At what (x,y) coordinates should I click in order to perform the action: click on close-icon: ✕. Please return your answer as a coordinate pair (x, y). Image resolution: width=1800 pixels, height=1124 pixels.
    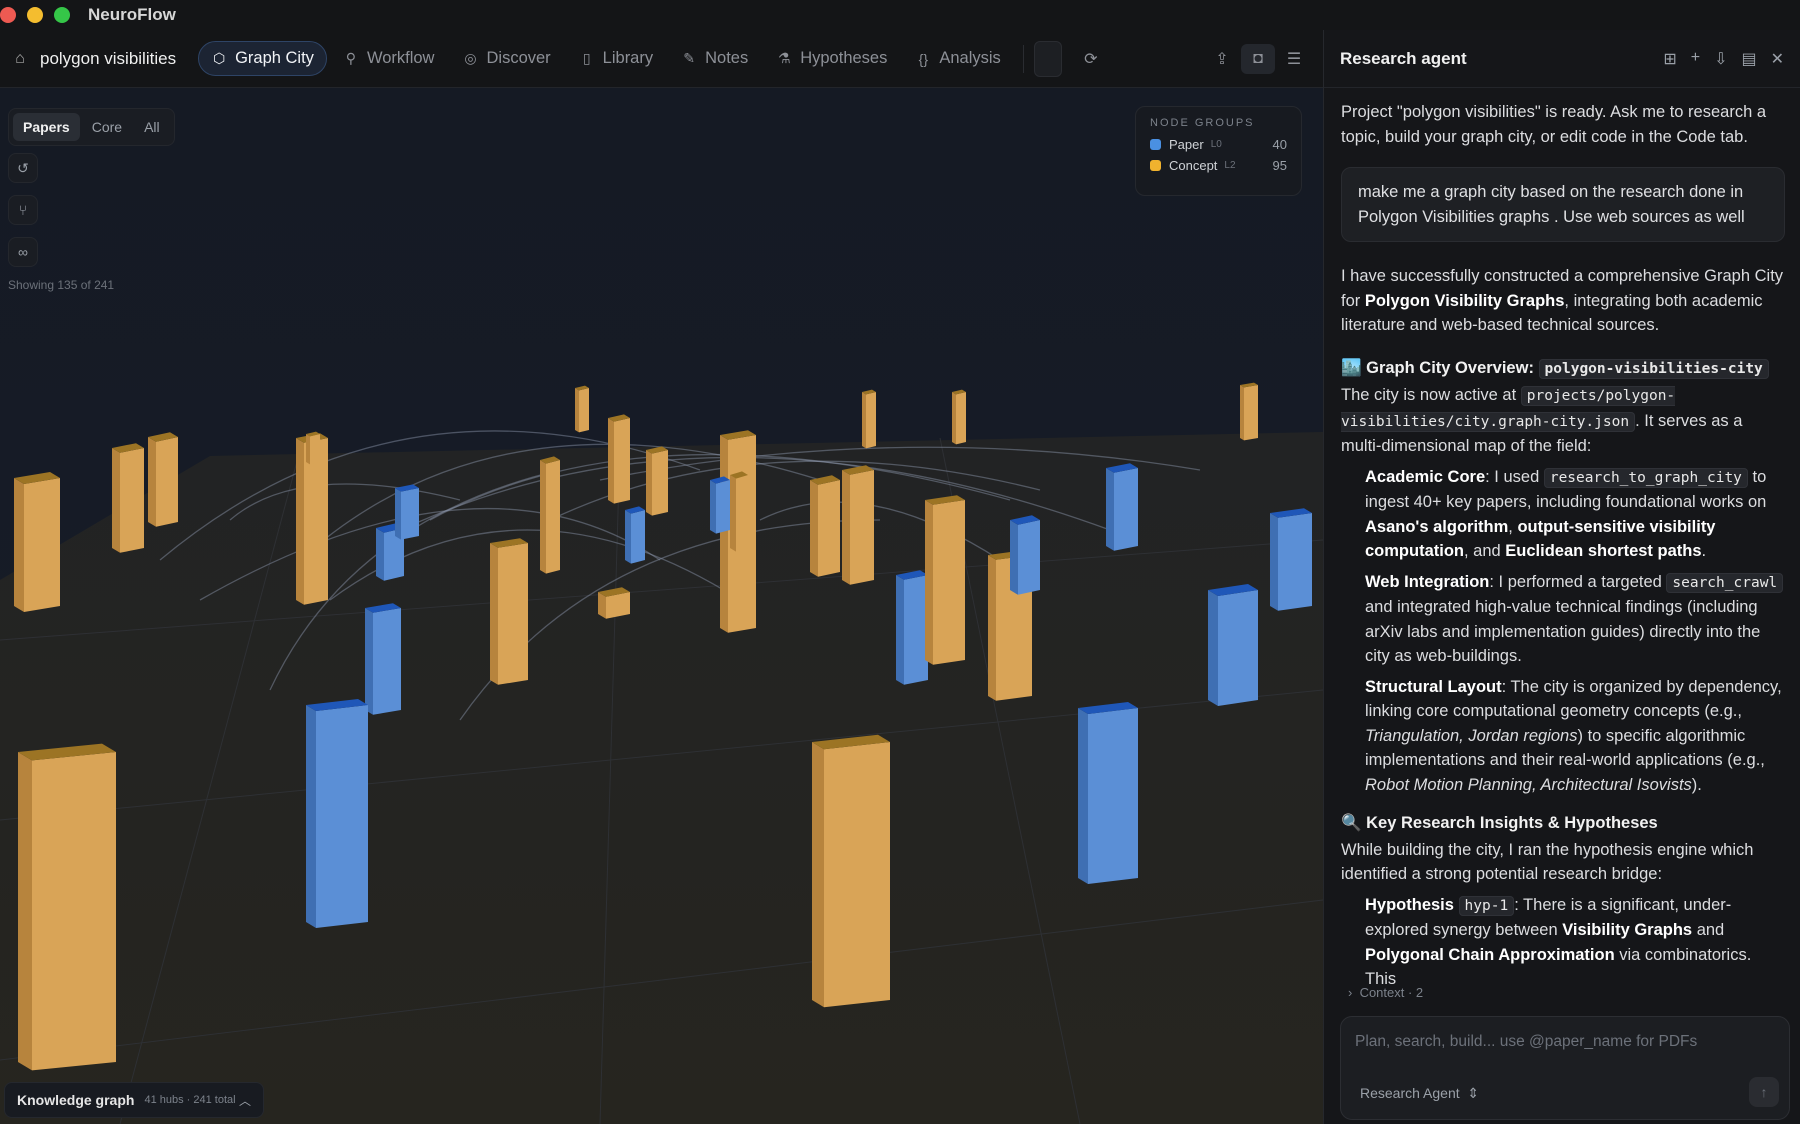
    Looking at the image, I should click on (1777, 59).